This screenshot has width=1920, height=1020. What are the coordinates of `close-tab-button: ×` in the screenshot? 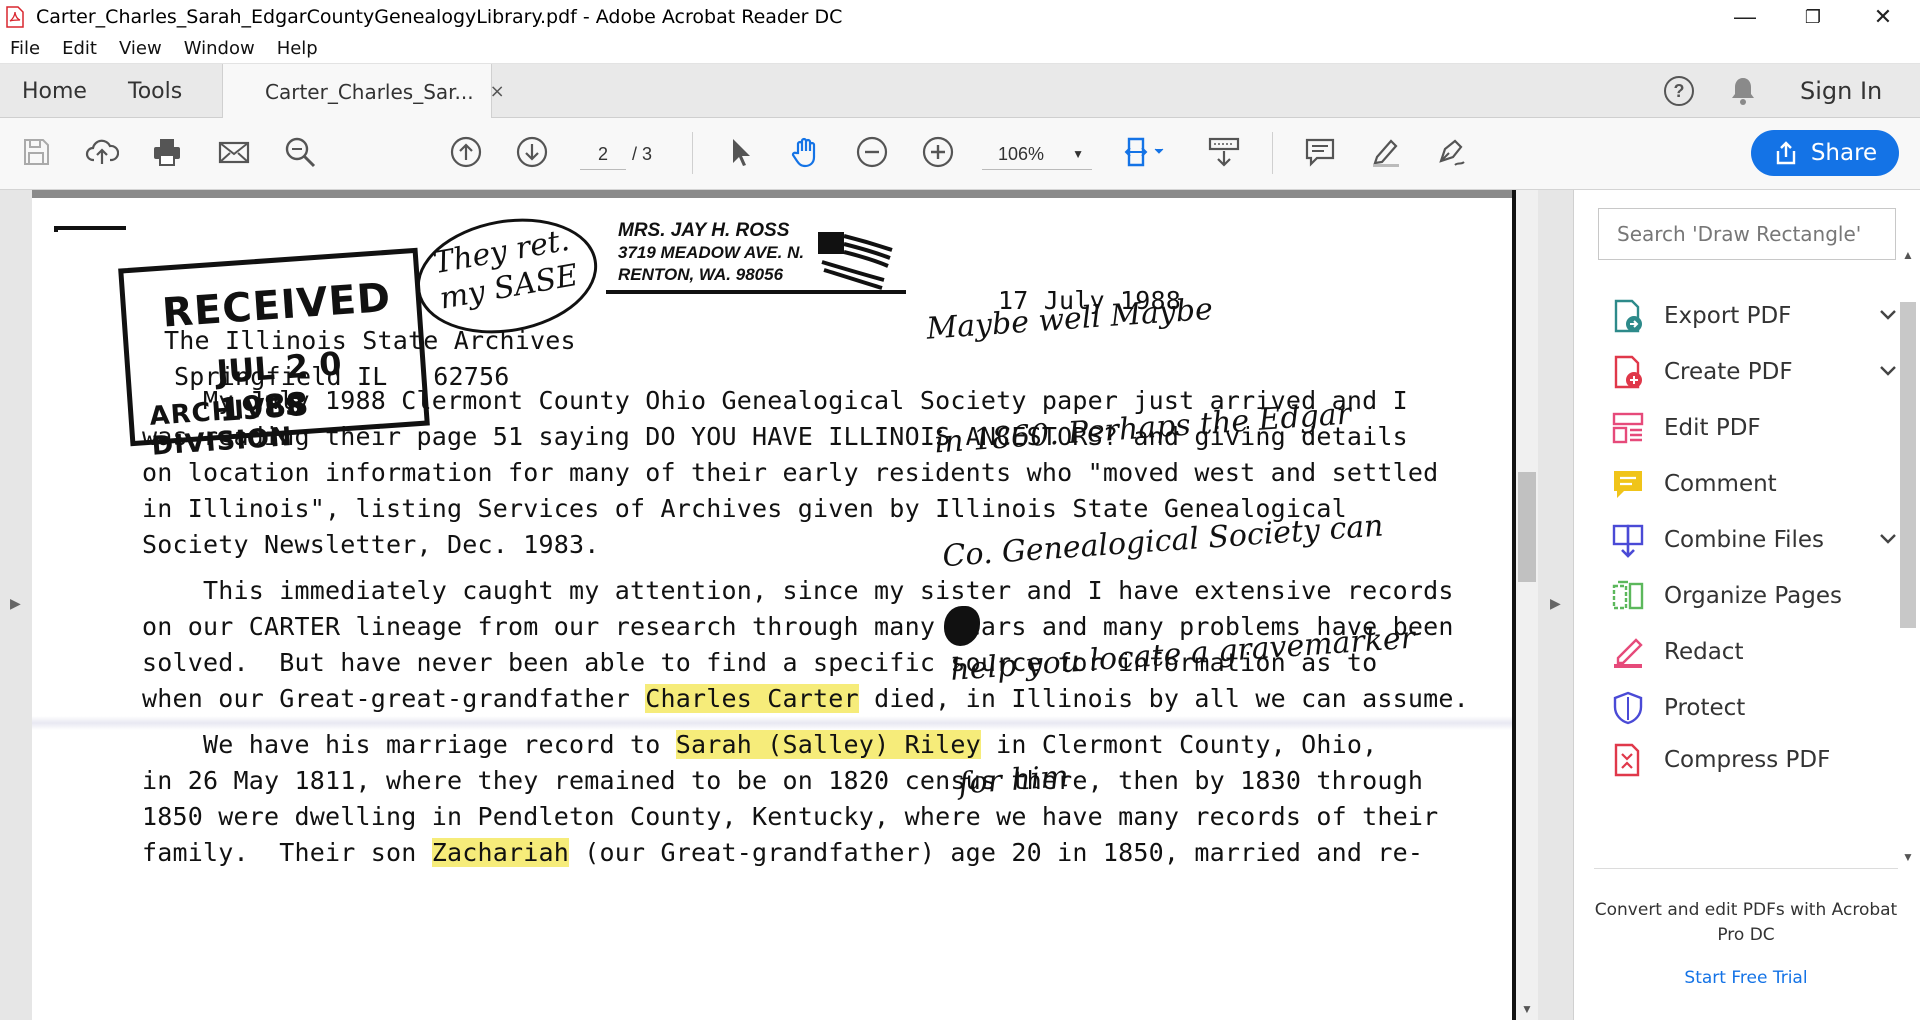 It's located at (497, 91).